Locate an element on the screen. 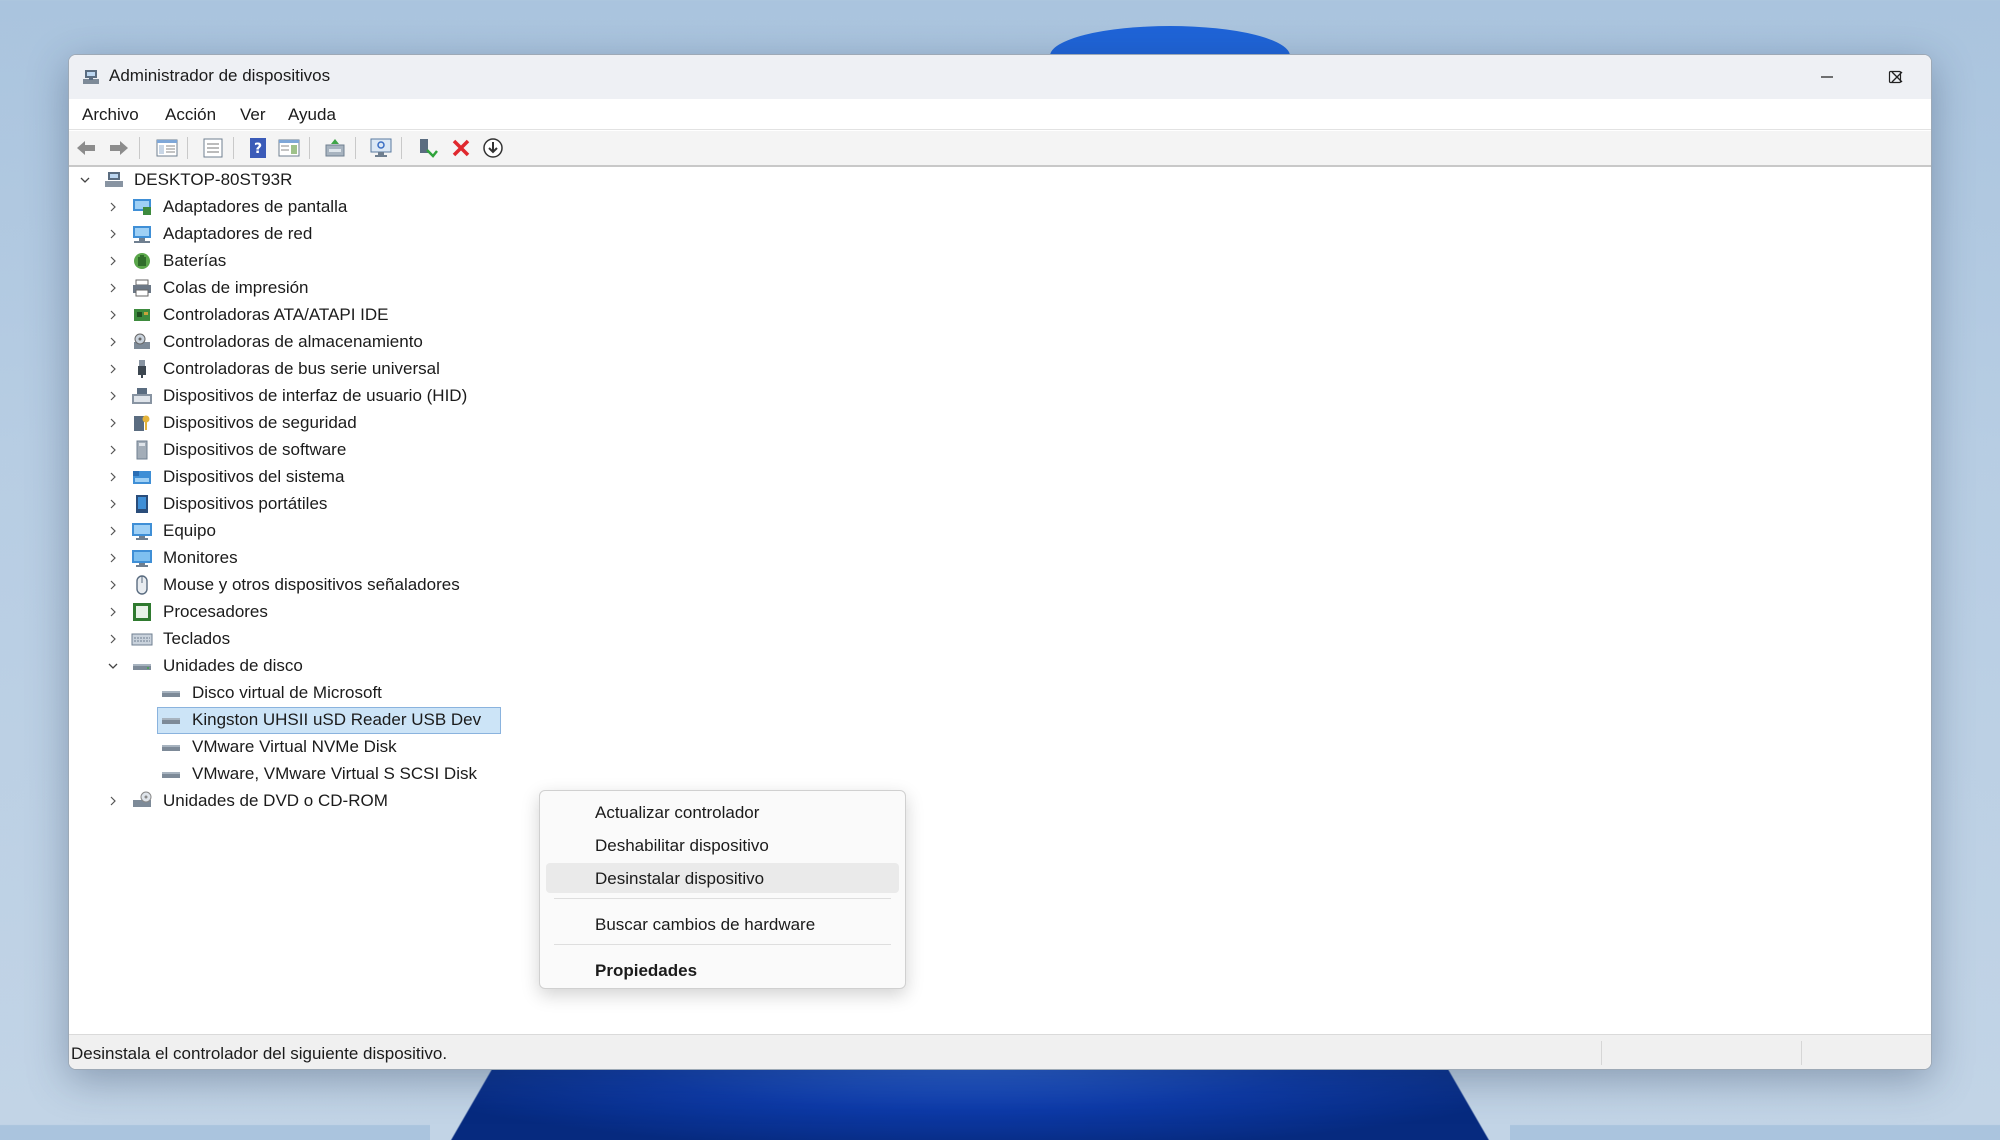 The width and height of the screenshot is (2000, 1140). action-pane-button is located at coordinates (289, 148).